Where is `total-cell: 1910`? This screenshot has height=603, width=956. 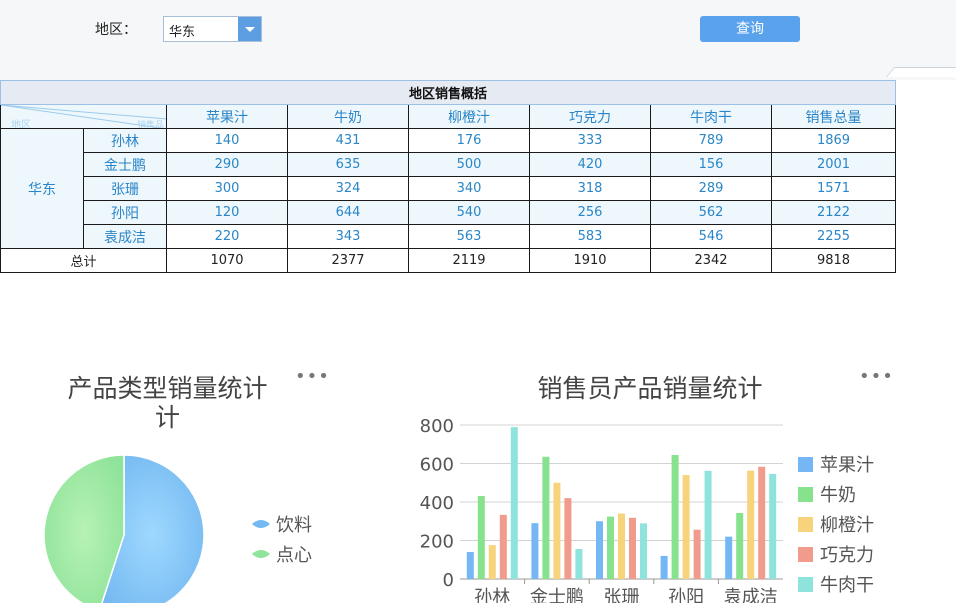
total-cell: 1910 is located at coordinates (590, 260).